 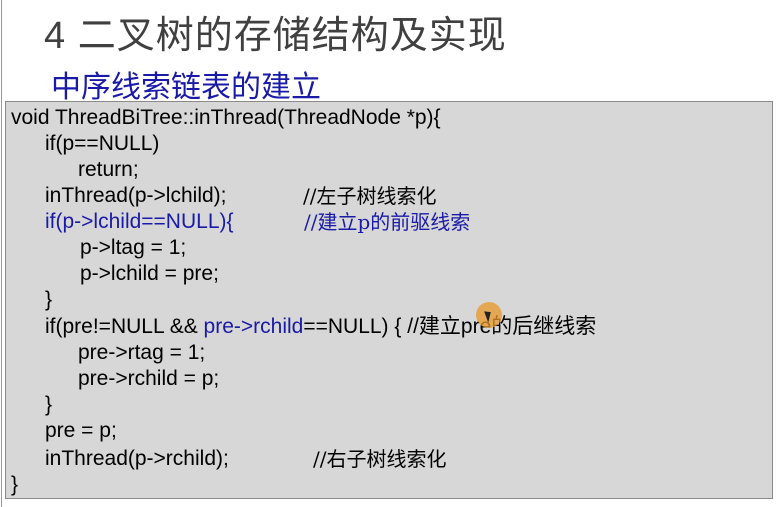 What do you see at coordinates (149, 273) in the screenshot?
I see `code-line-7: p->lchild = pre;` at bounding box center [149, 273].